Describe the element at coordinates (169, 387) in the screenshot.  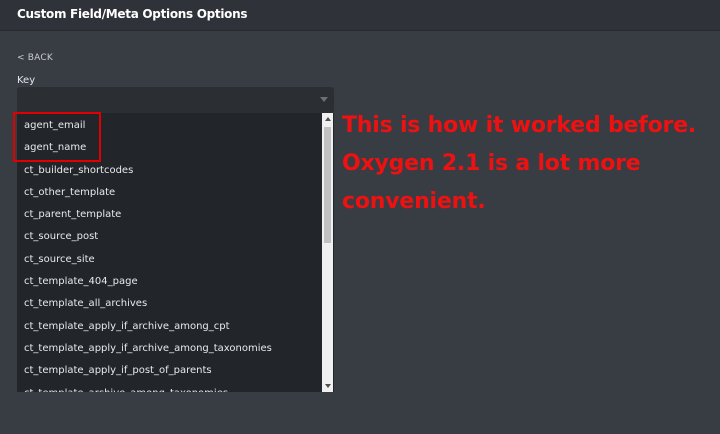
I see `option-item: ct_template_archive_among_taxonomies` at that location.